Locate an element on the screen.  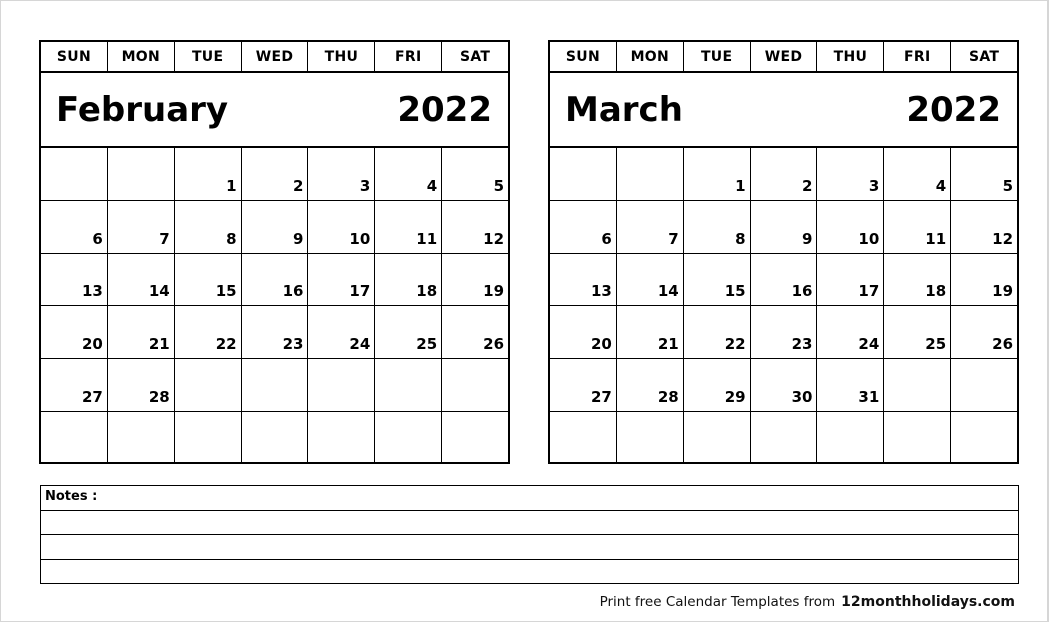
day-number: 10 is located at coordinates (869, 238).